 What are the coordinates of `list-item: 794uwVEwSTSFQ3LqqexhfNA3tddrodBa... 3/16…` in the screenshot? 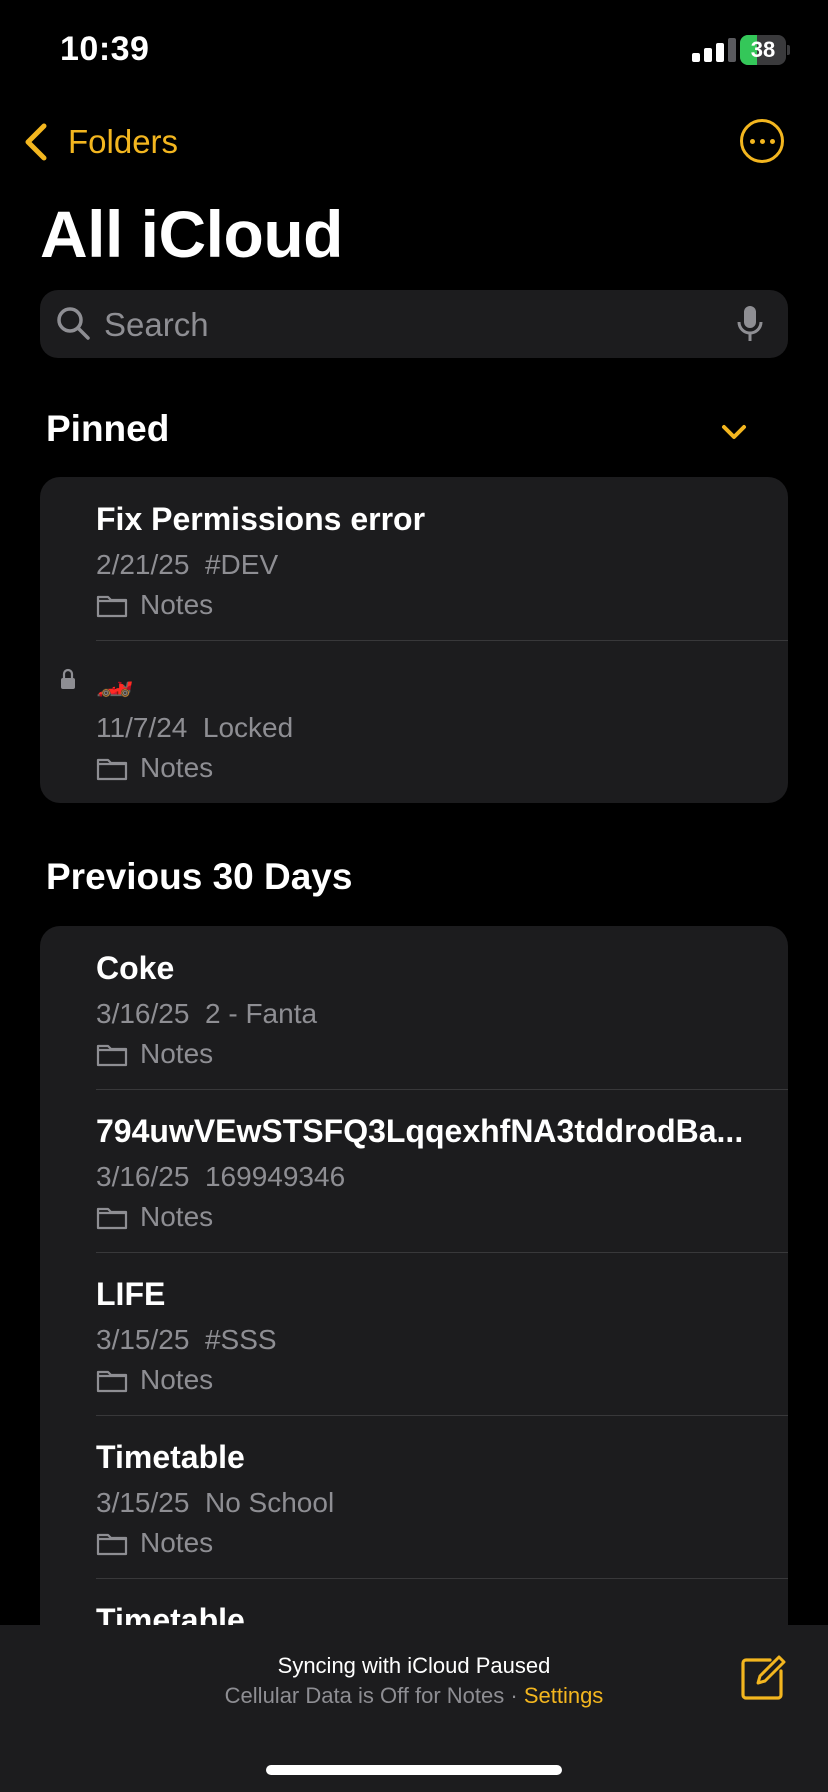 It's located at (414, 1170).